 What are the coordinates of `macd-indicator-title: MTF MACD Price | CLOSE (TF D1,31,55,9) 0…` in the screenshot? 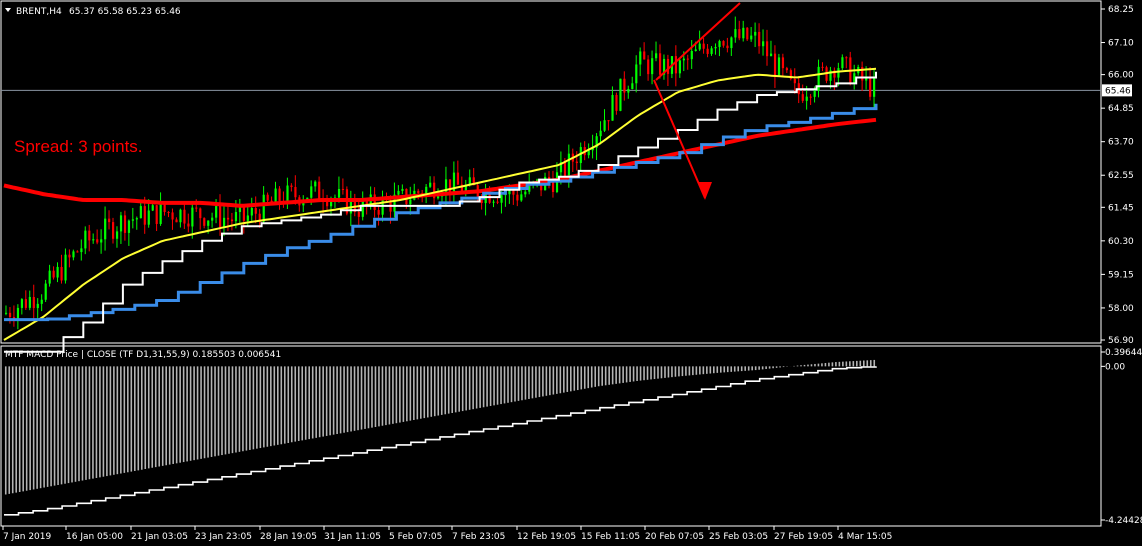 It's located at (143, 355).